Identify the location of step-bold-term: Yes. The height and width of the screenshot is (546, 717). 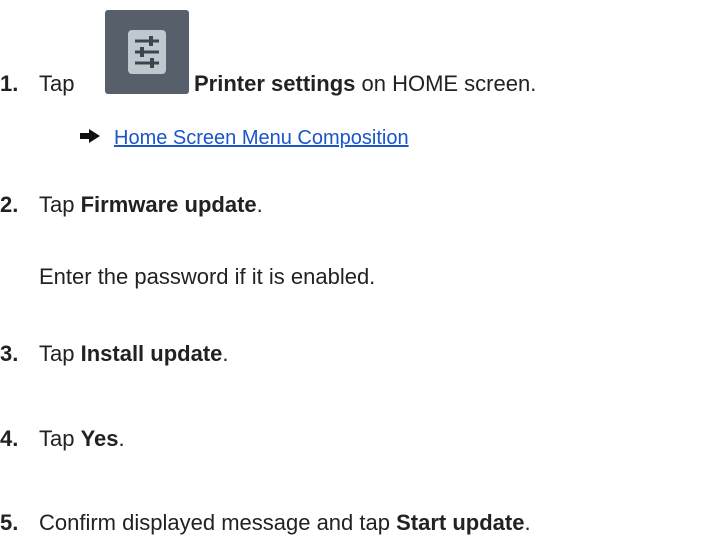
(99, 438).